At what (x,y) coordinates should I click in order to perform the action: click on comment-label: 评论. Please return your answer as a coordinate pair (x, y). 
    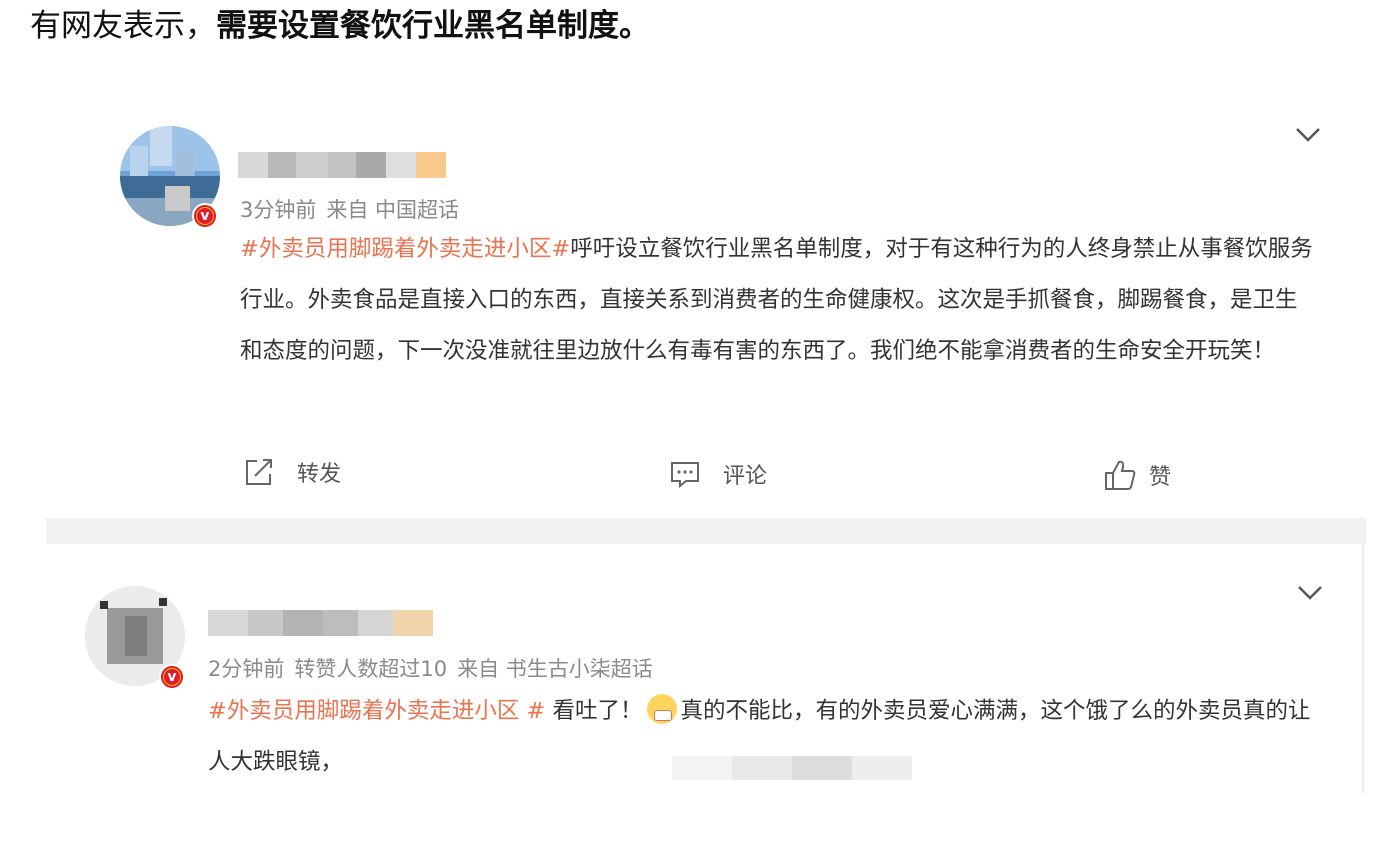
    Looking at the image, I should click on (745, 476).